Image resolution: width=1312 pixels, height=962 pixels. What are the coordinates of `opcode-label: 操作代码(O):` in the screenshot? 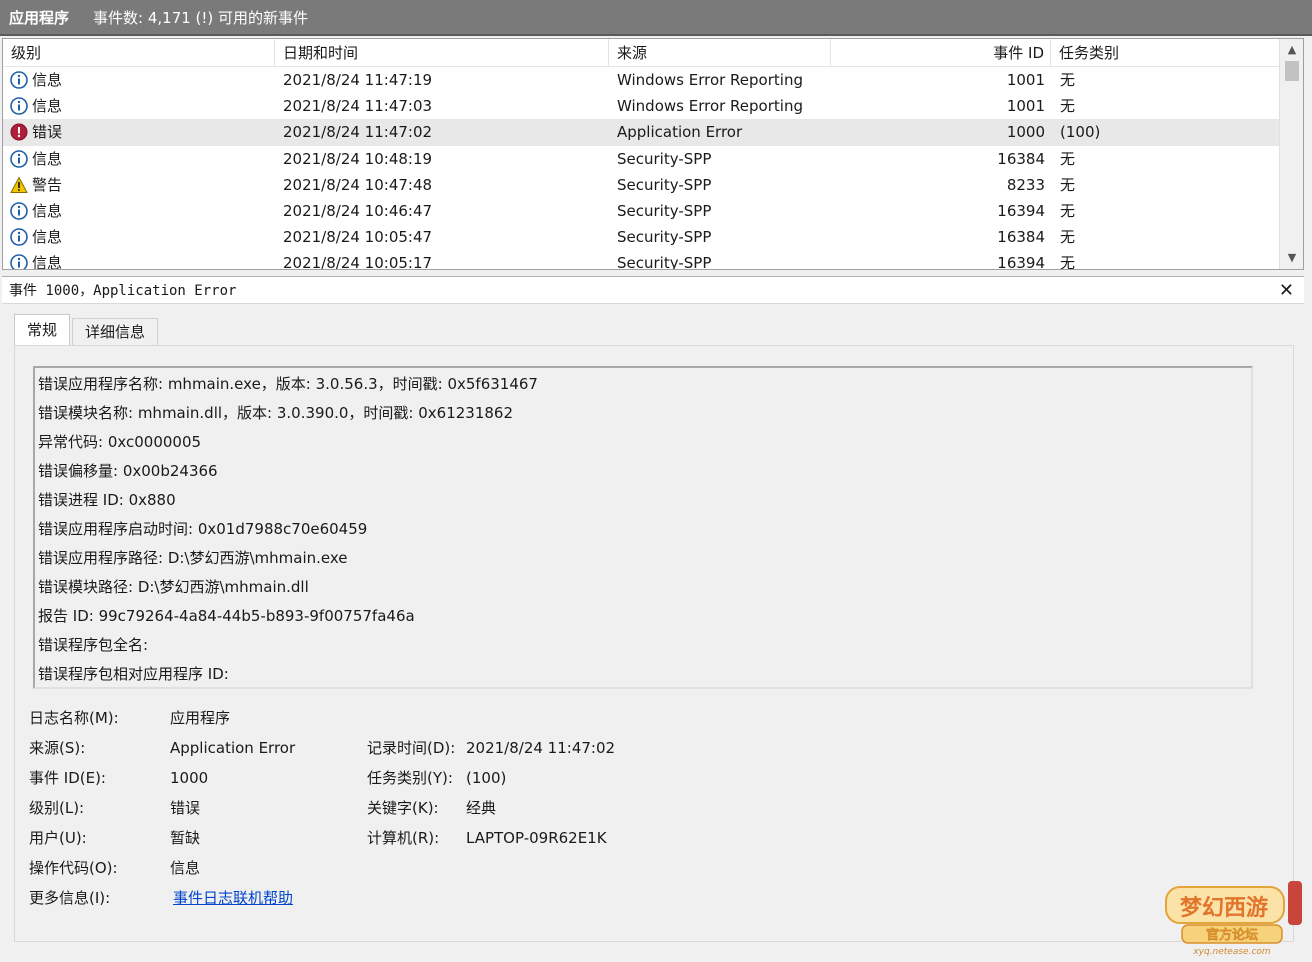 It's located at (73, 868).